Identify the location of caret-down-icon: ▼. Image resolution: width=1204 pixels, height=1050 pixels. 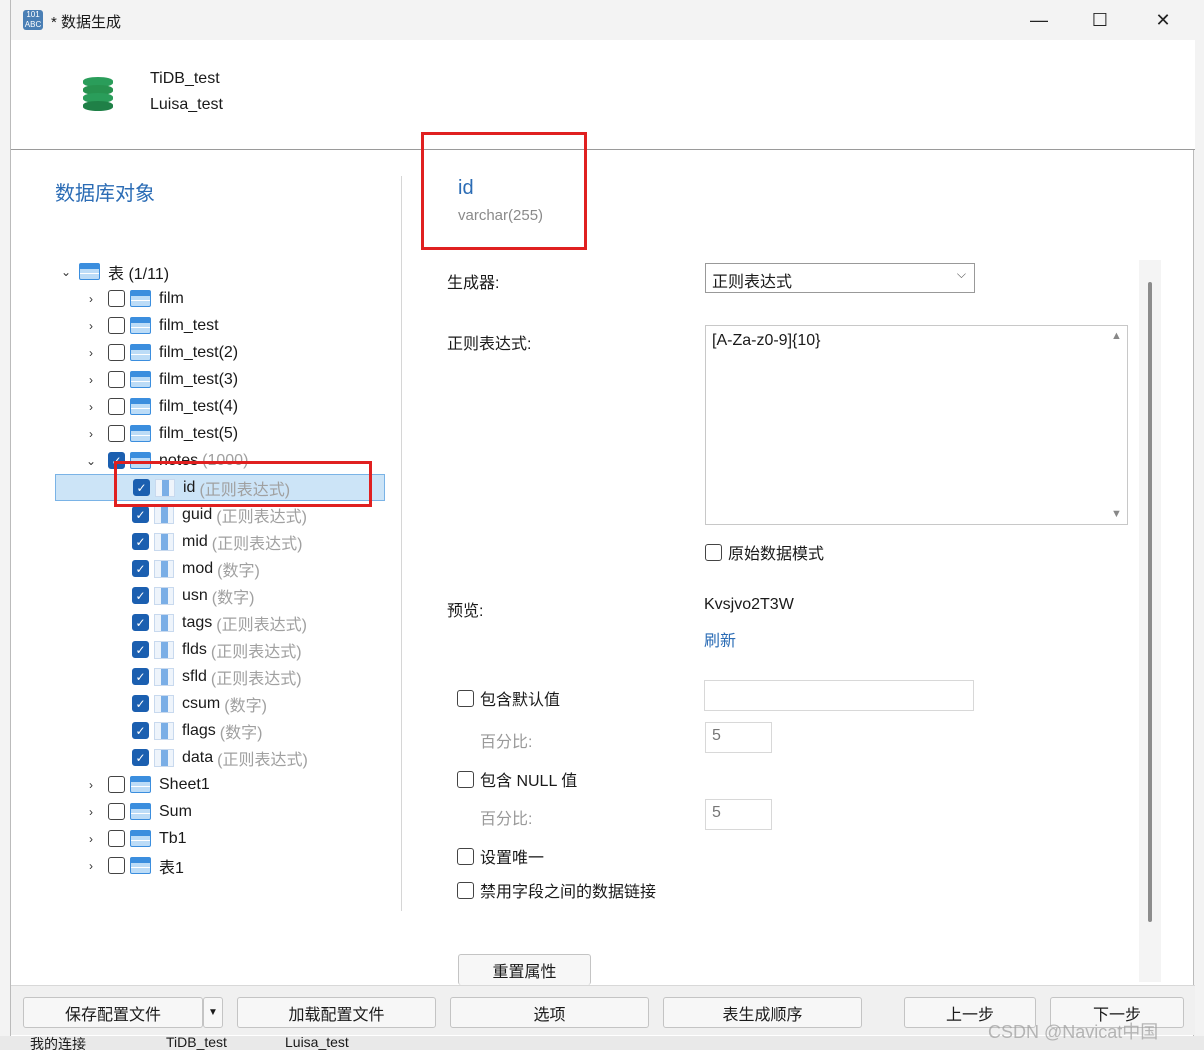
(213, 1012).